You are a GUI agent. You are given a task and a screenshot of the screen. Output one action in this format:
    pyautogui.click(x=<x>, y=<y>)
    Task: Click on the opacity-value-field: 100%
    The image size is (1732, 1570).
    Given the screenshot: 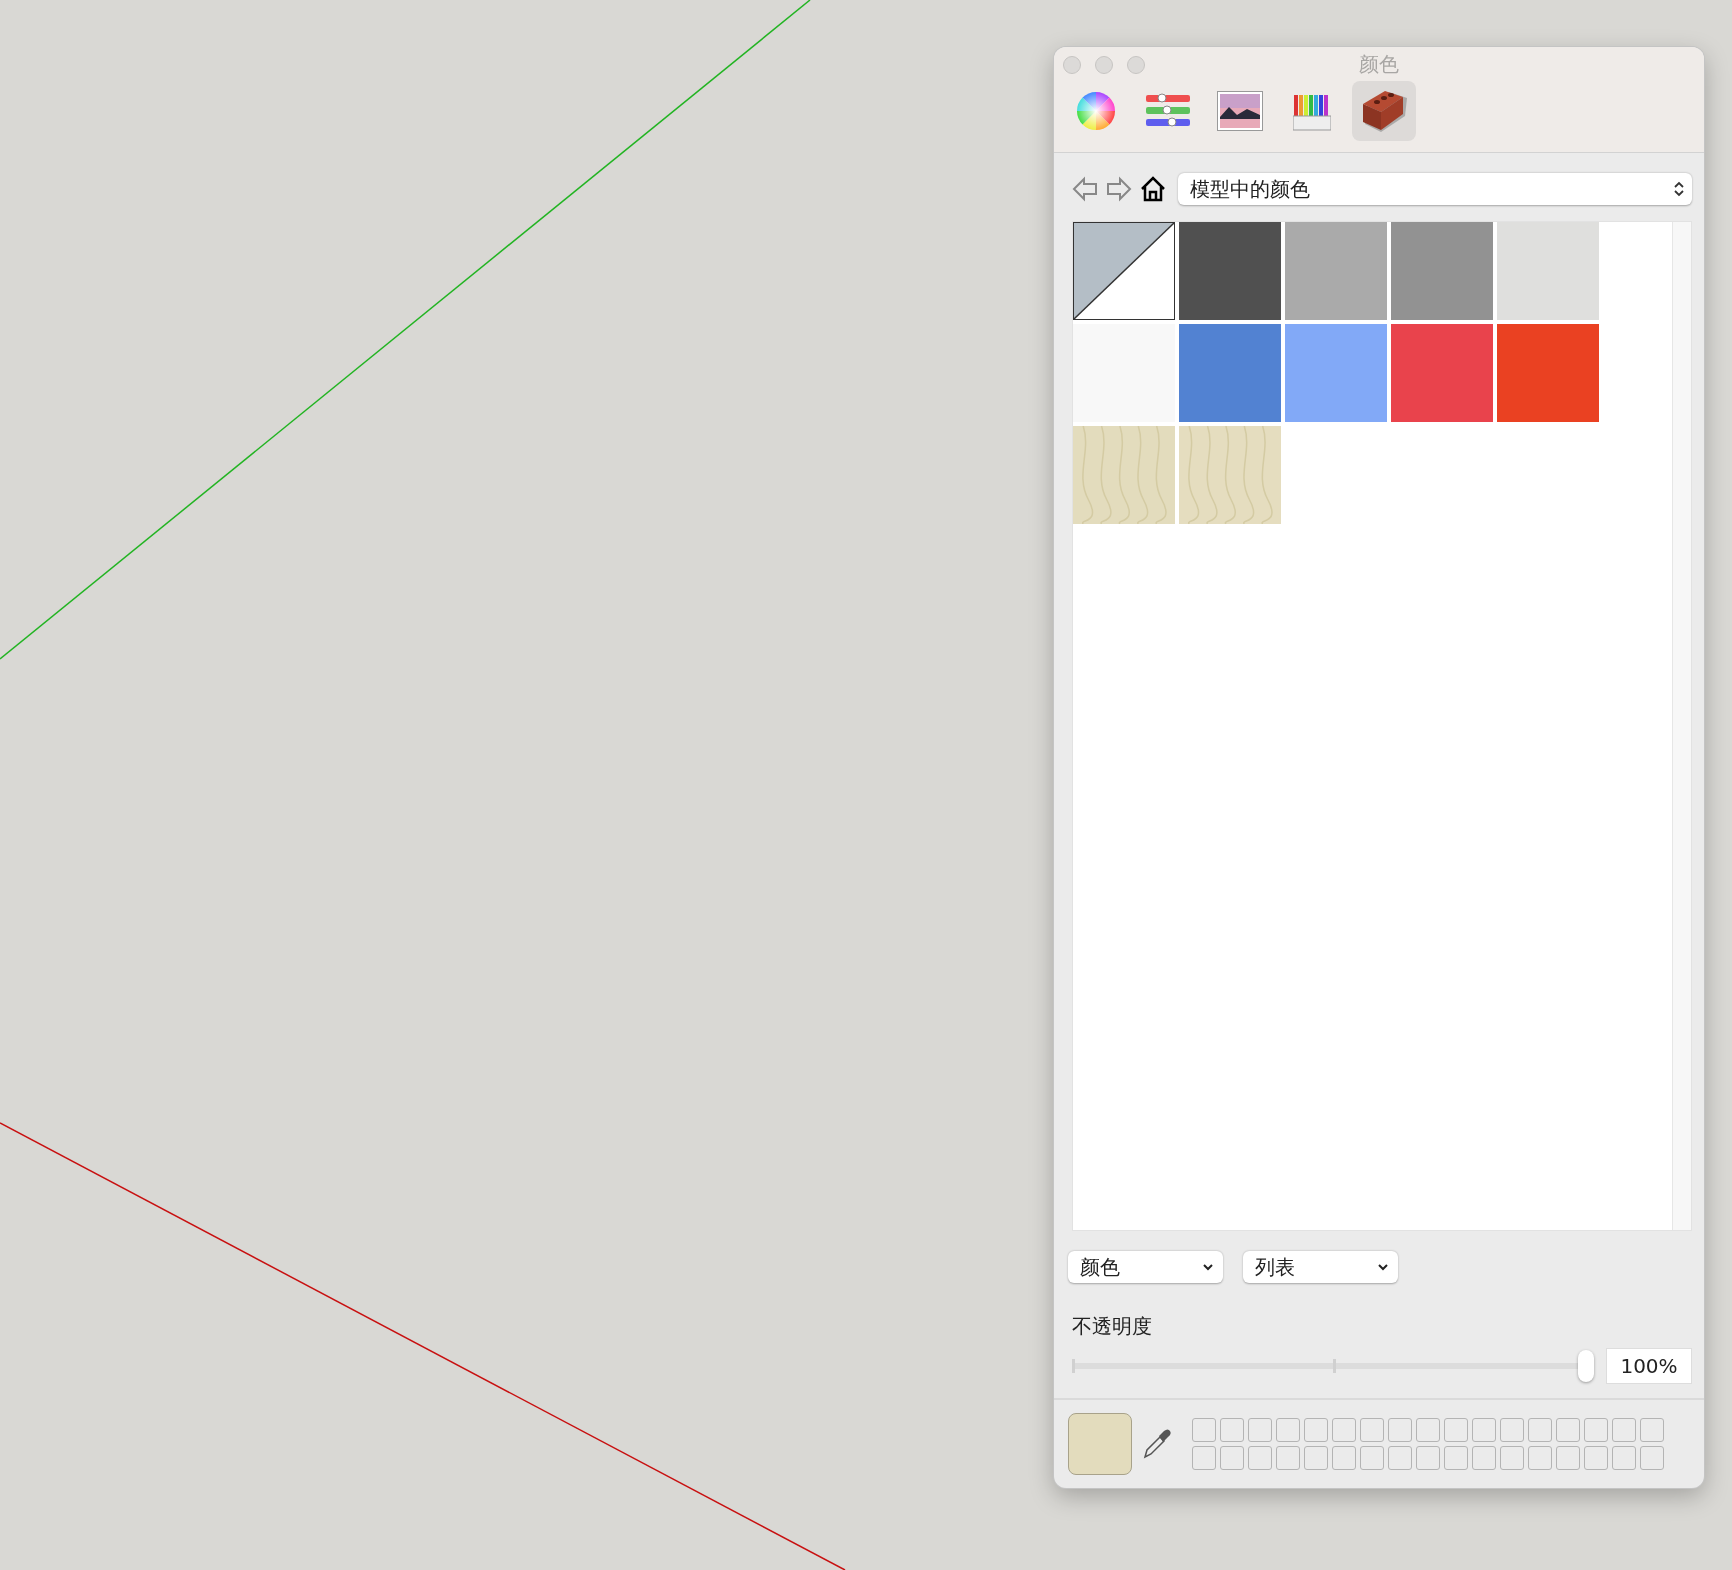 What is the action you would take?
    pyautogui.click(x=1649, y=1366)
    